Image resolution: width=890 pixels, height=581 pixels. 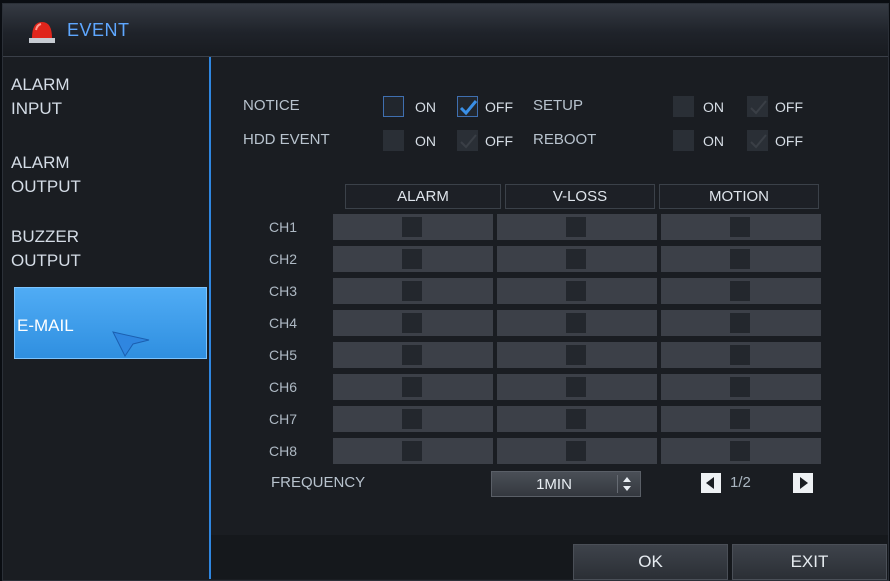 I want to click on grid-cell-alarm-ch1, so click(x=413, y=227).